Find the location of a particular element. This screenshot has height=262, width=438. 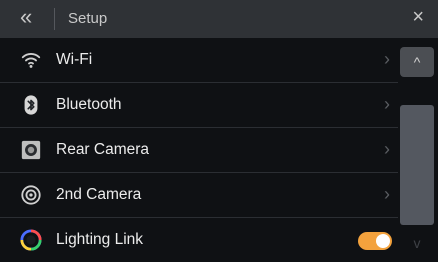

page-title: Setup is located at coordinates (88, 18).